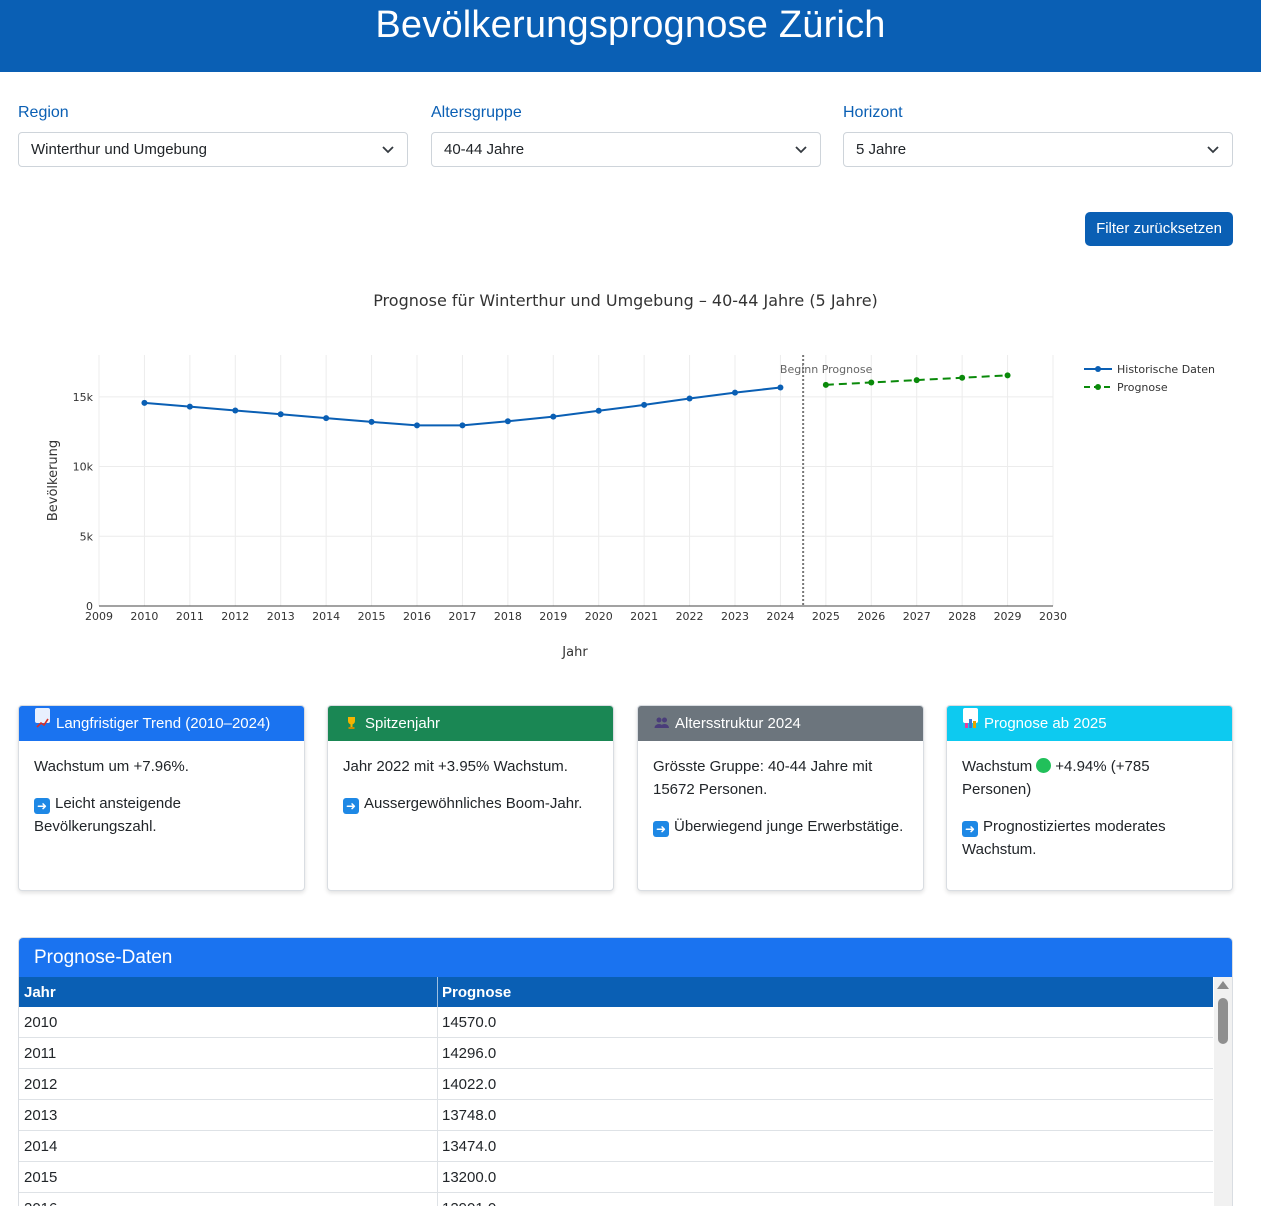  I want to click on x-tick-label: 2017, so click(462, 616).